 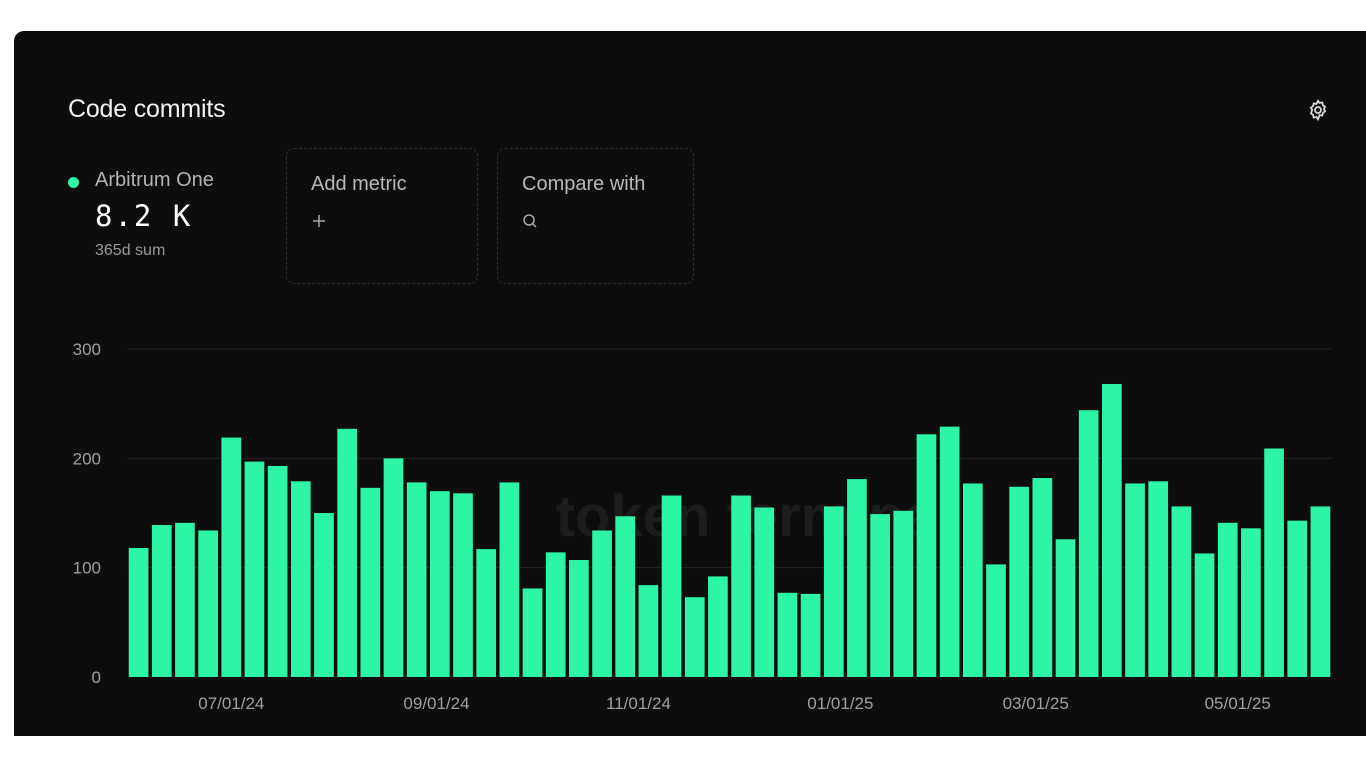 I want to click on y-tick-label: 0, so click(x=96, y=677).